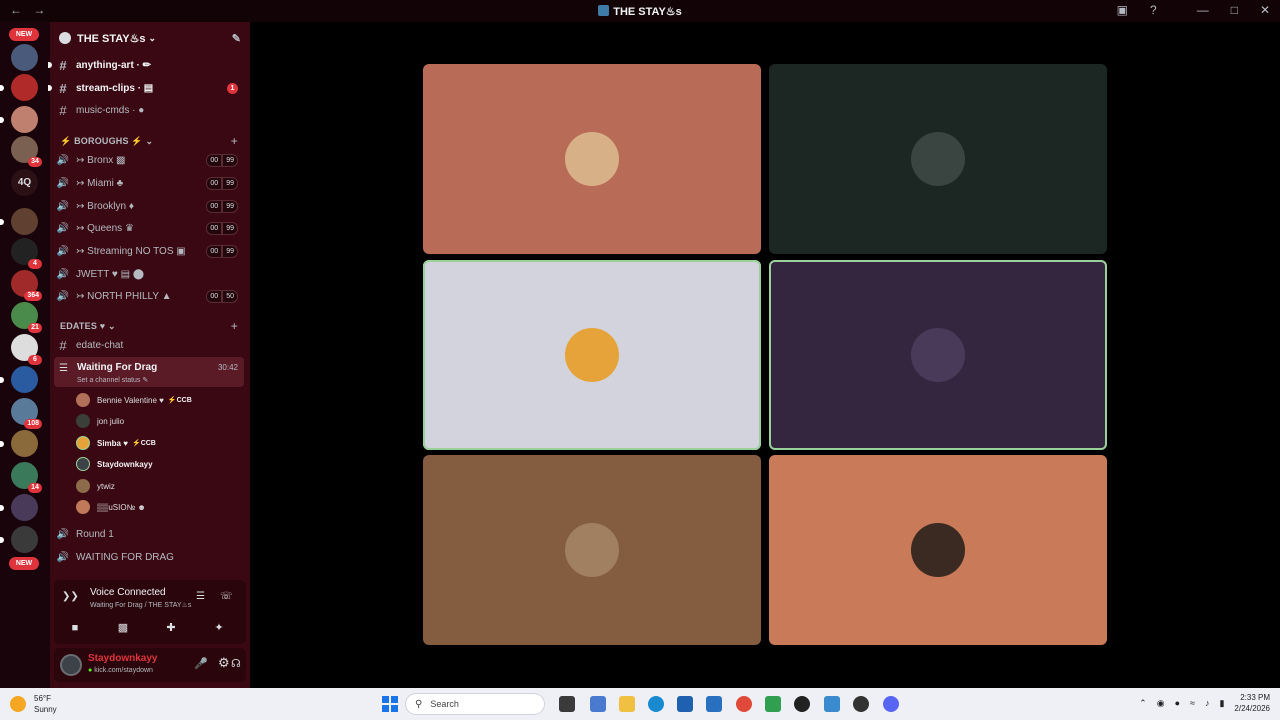 The width and height of the screenshot is (1280, 720). What do you see at coordinates (134, 400) in the screenshot?
I see `voice-user: Bennie Valentine ♥ ⚡CCB` at bounding box center [134, 400].